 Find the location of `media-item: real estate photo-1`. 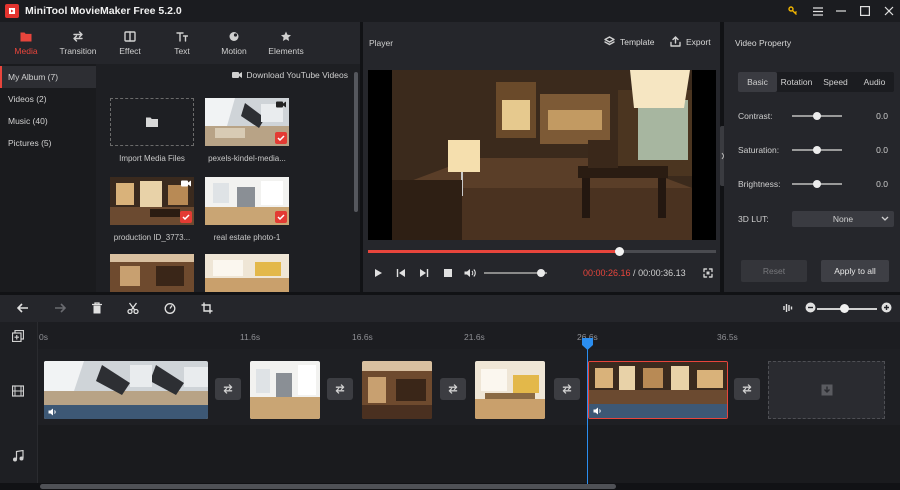

media-item: real estate photo-1 is located at coordinates (247, 209).